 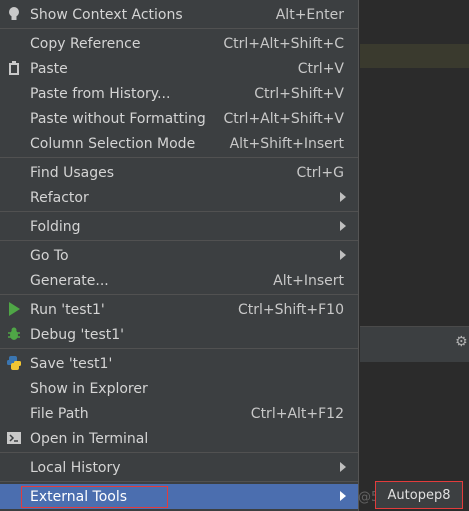 I want to click on lightbulb-icon, so click(x=14, y=14).